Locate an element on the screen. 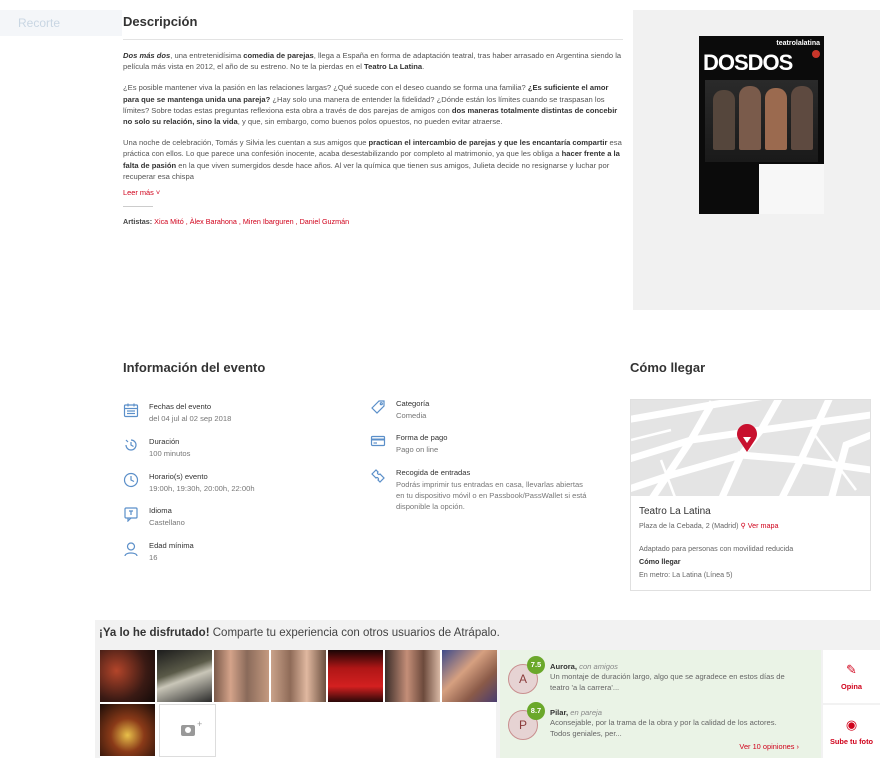 The height and width of the screenshot is (762, 880). text-bold: comedia de parejas is located at coordinates (278, 55).